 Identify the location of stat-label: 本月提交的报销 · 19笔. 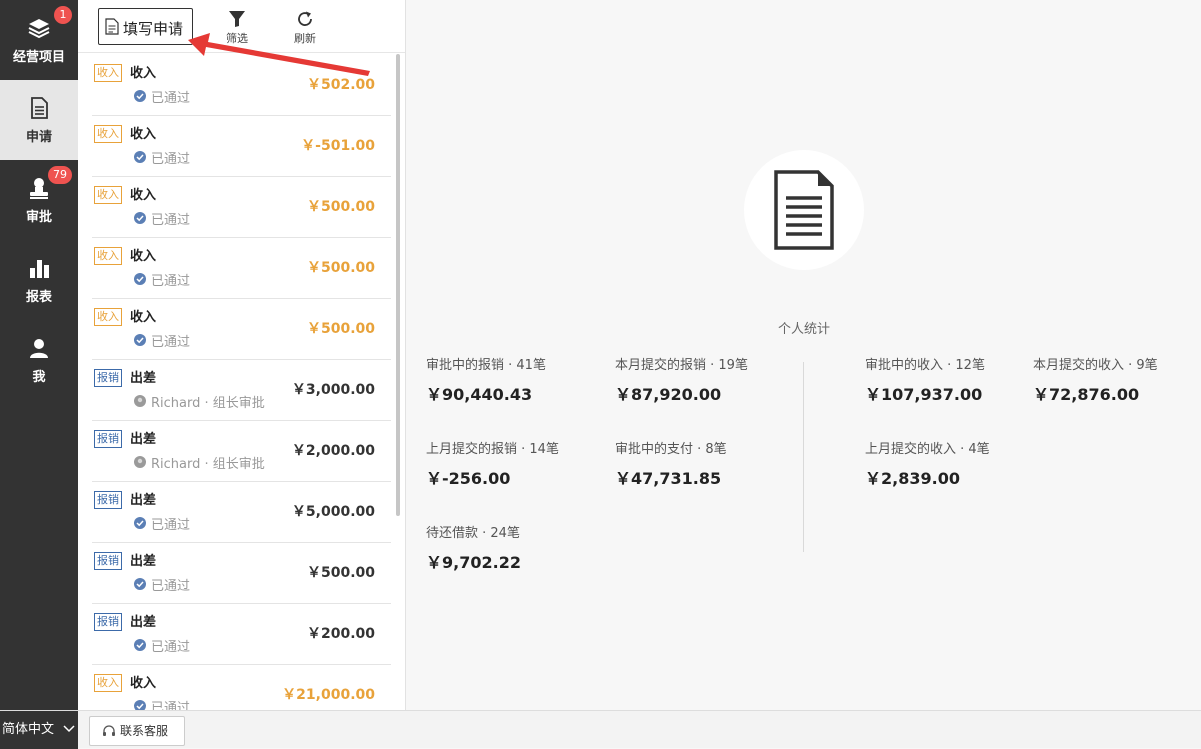
(681, 365).